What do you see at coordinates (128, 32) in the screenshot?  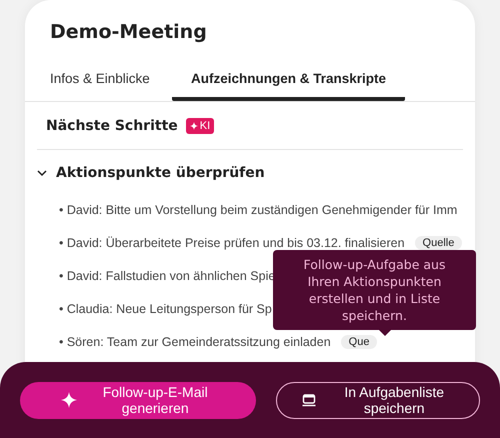 I see `meeting-title: Demo-Meeting` at bounding box center [128, 32].